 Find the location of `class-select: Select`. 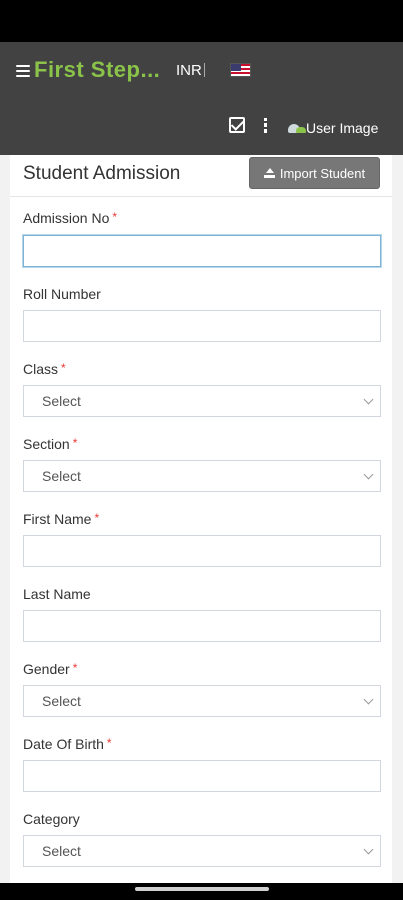

class-select: Select is located at coordinates (202, 401).